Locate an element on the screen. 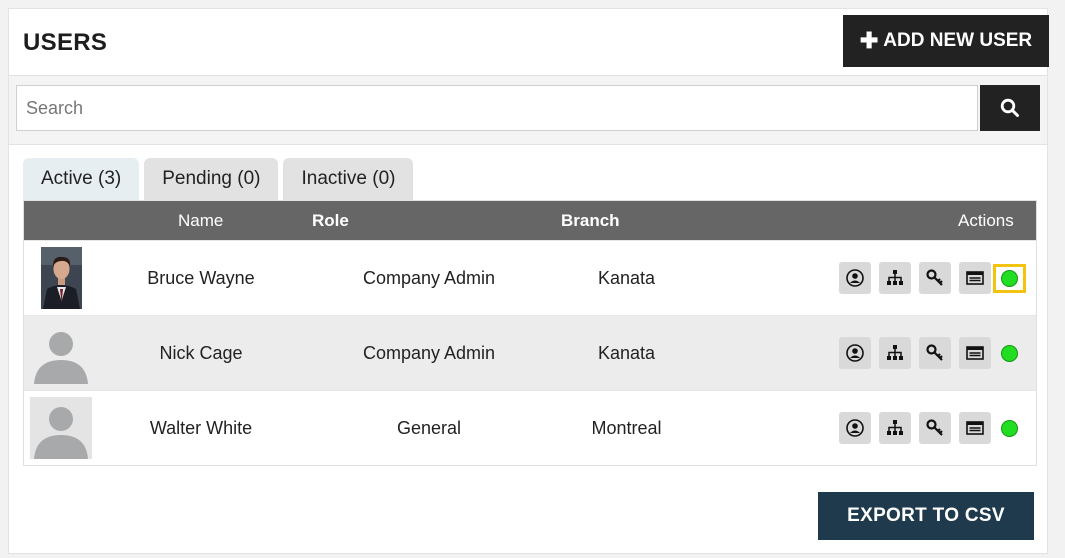 This screenshot has height=558, width=1065. status-tabs: Active (3) Pending (0) Inactive (0) is located at coordinates (218, 179).